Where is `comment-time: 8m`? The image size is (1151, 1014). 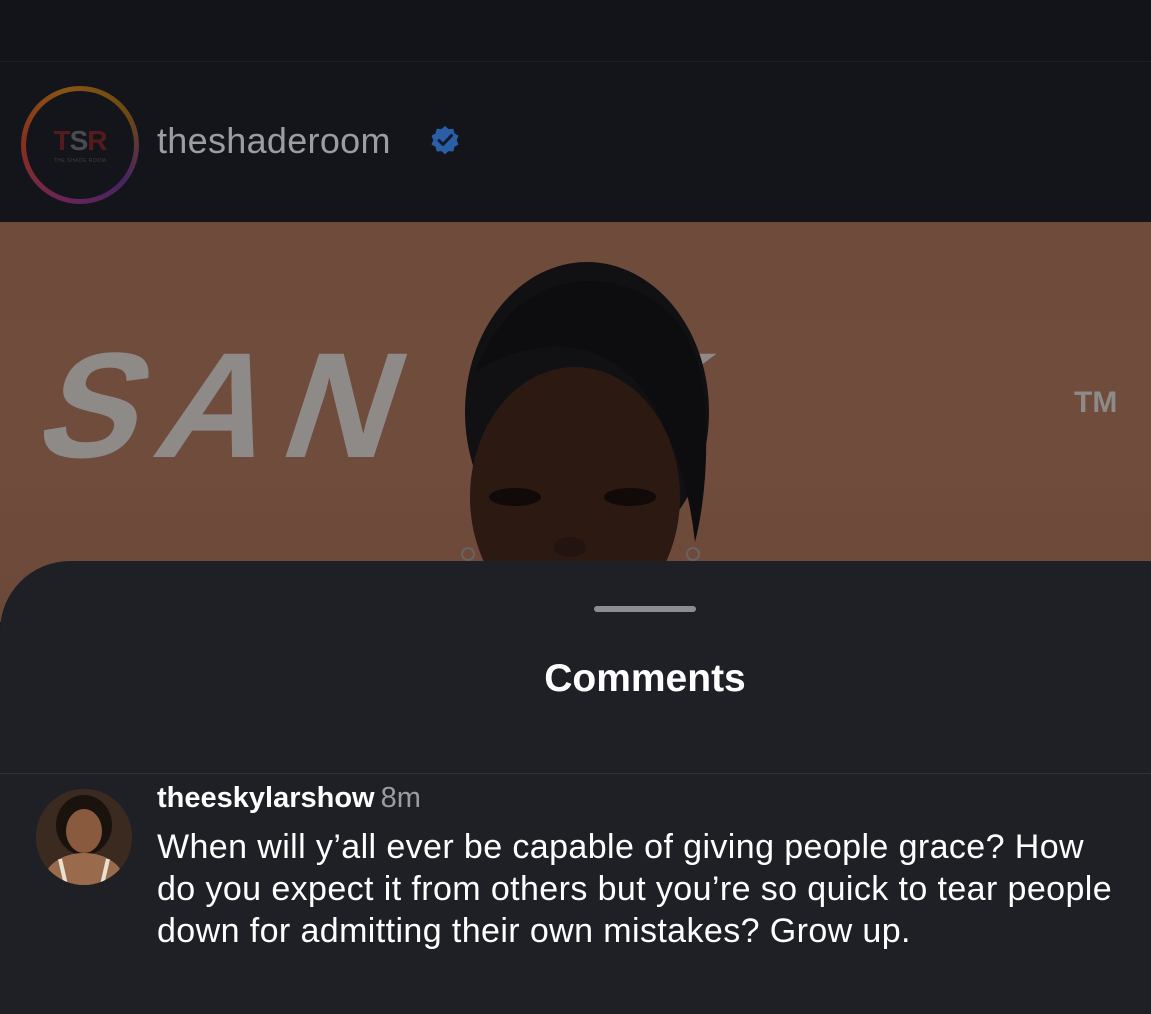 comment-time: 8m is located at coordinates (400, 798).